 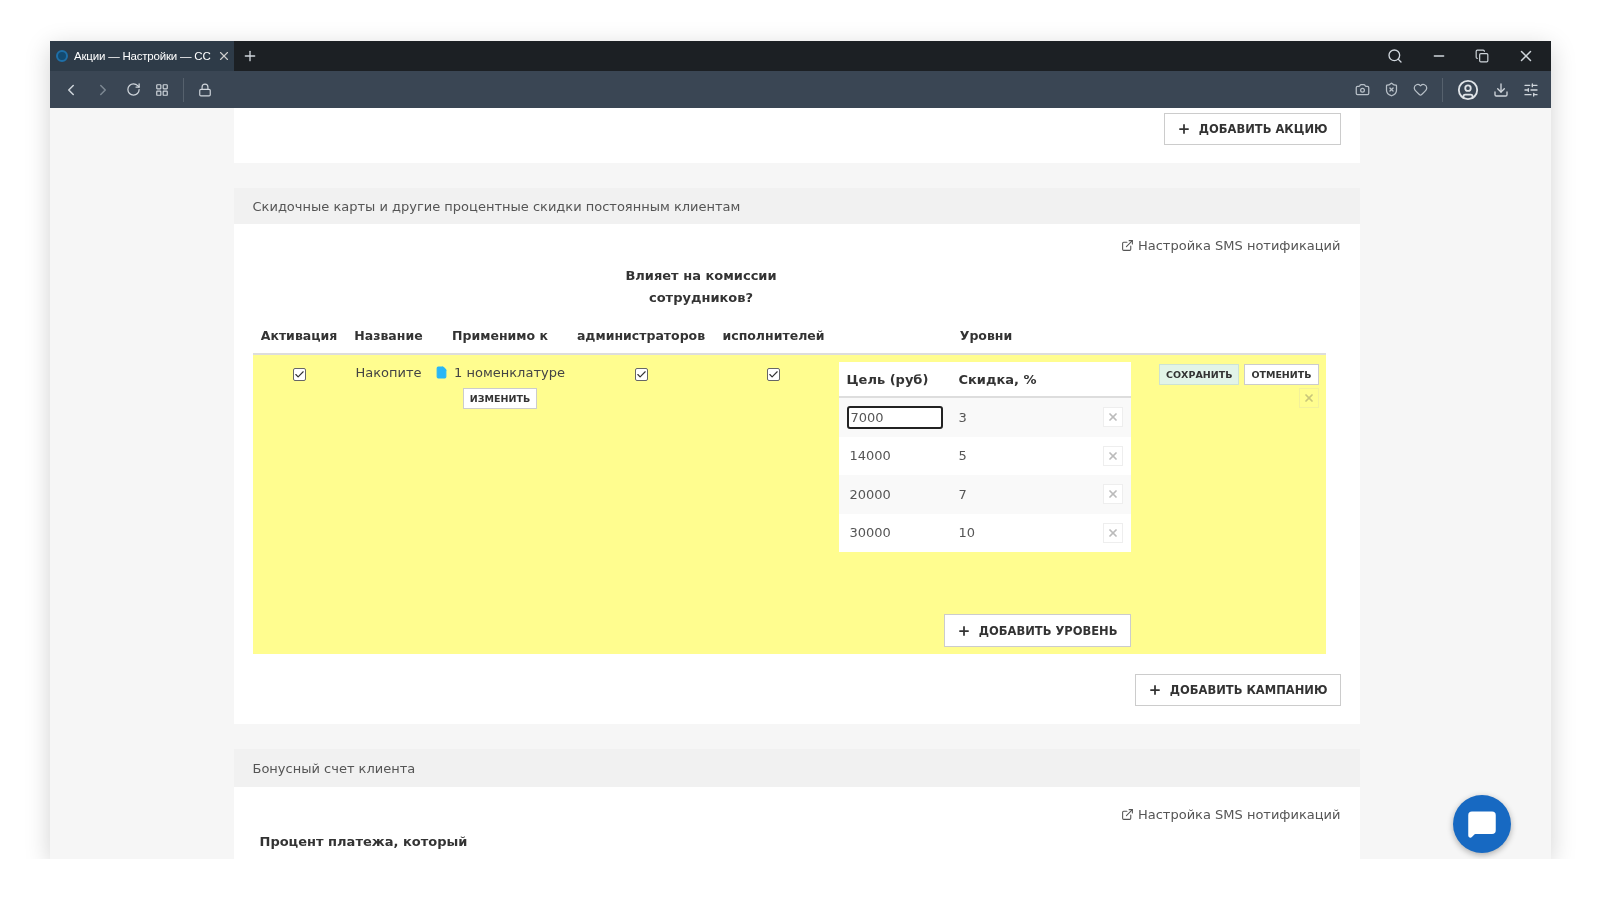 I want to click on chat-button, so click(x=1482, y=824).